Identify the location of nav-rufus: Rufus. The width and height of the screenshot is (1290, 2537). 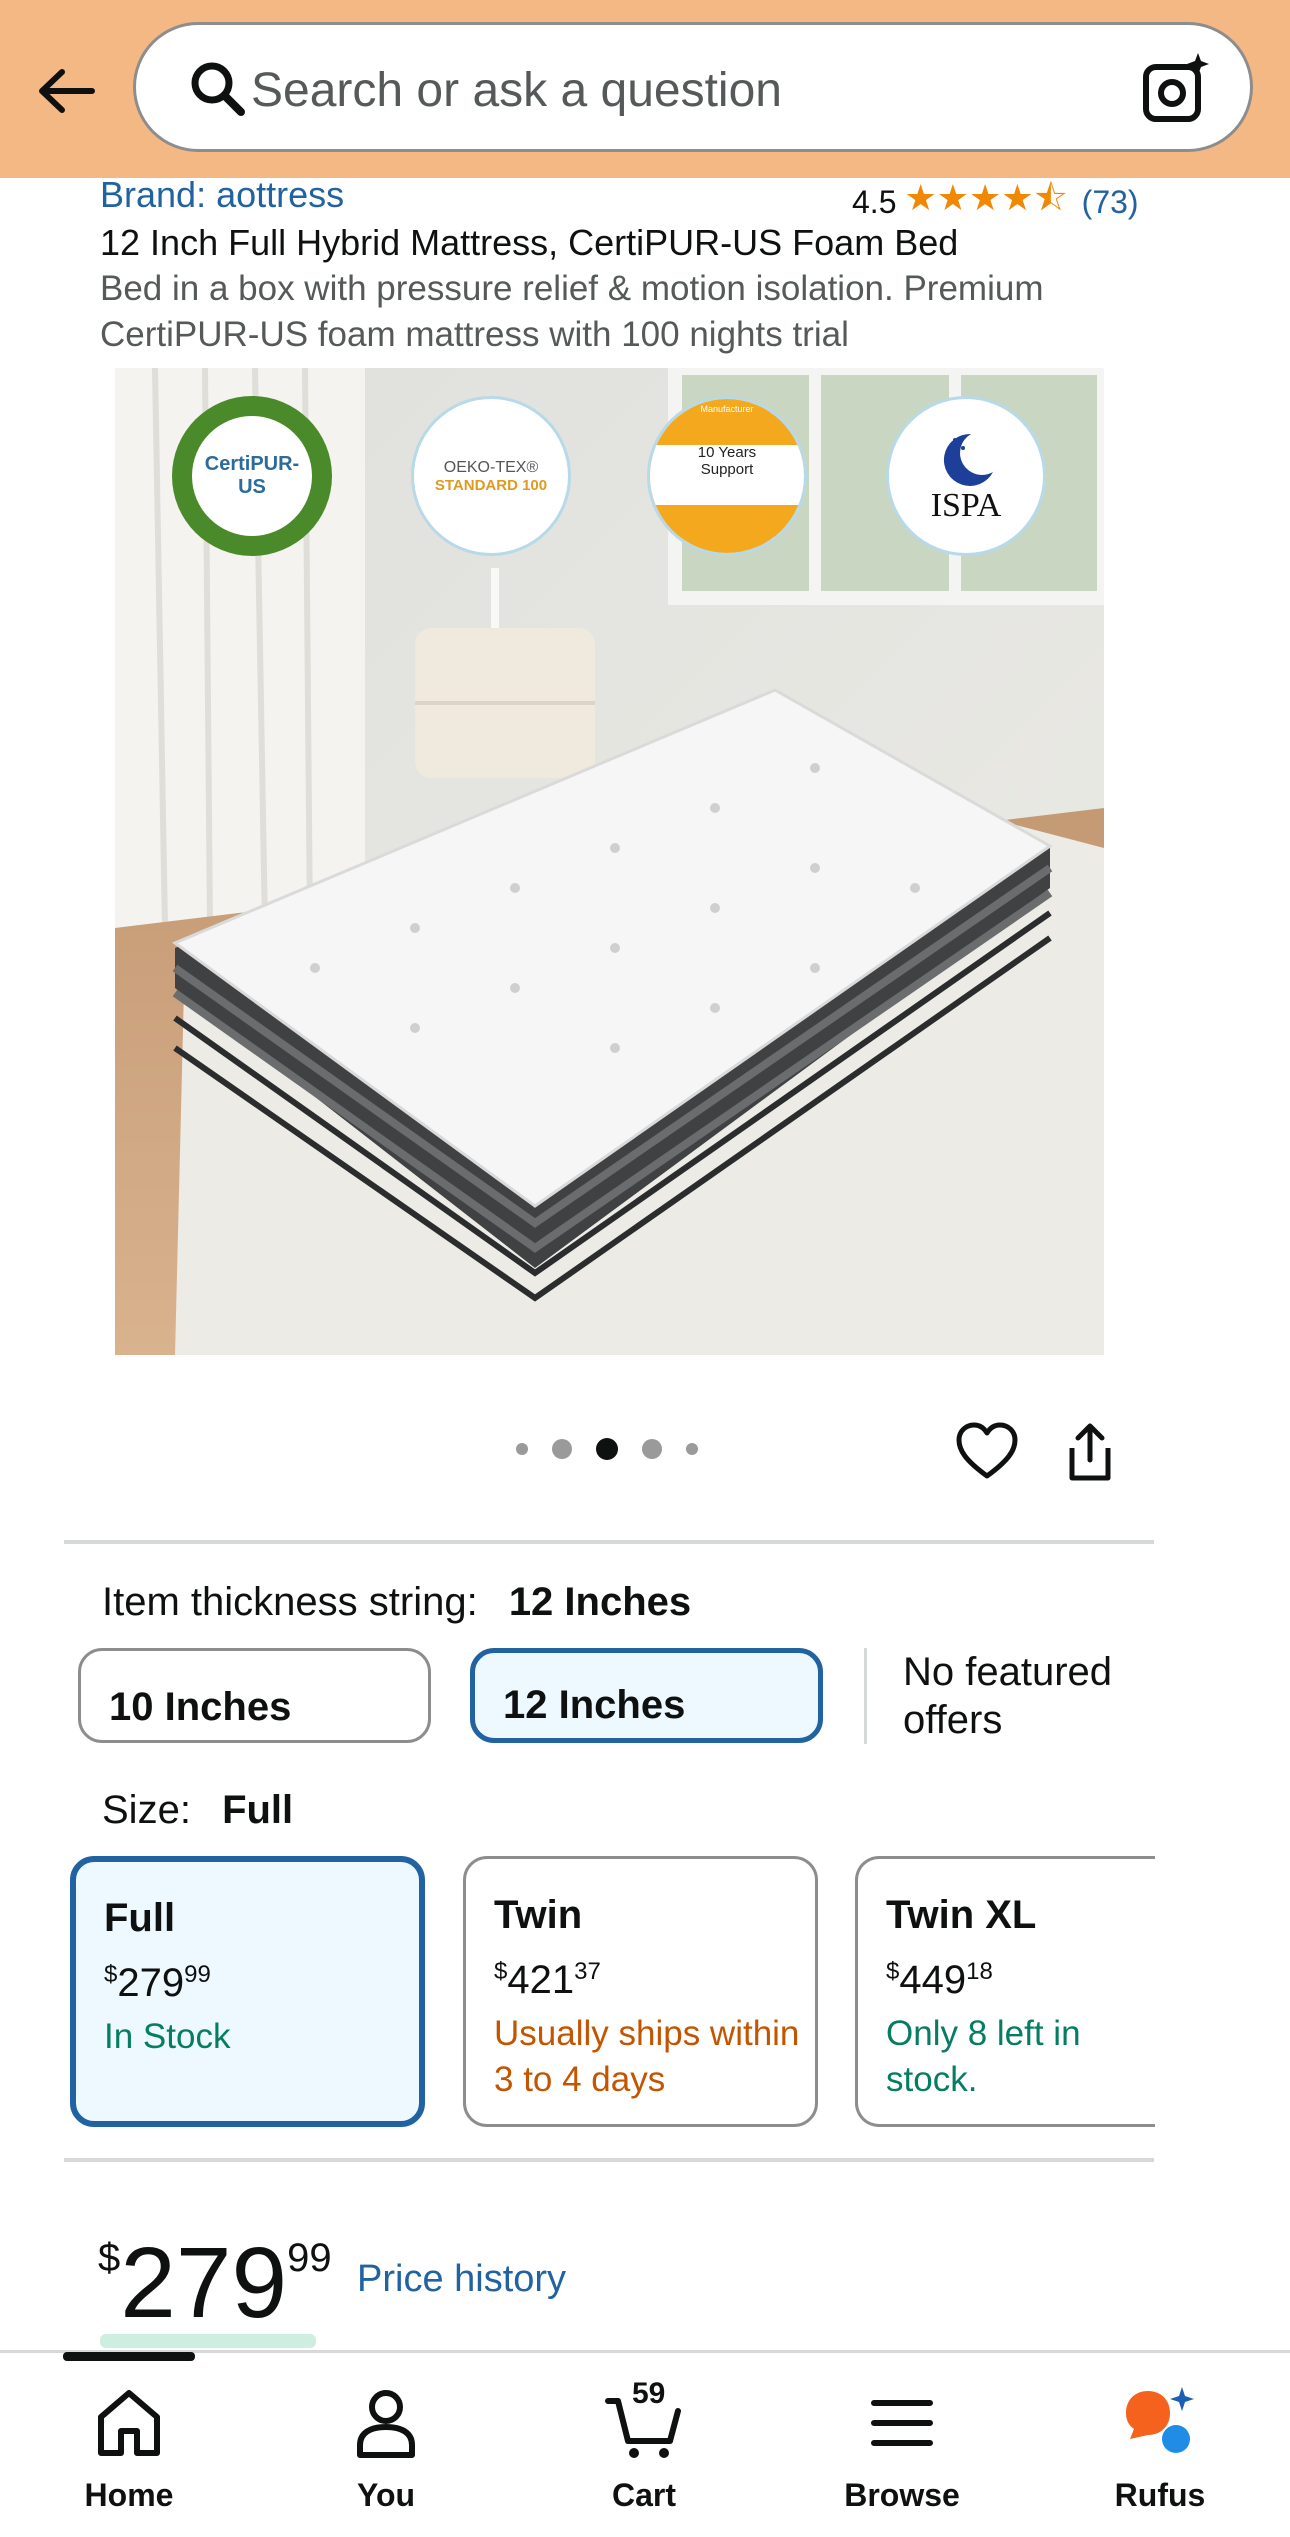
(1160, 2448).